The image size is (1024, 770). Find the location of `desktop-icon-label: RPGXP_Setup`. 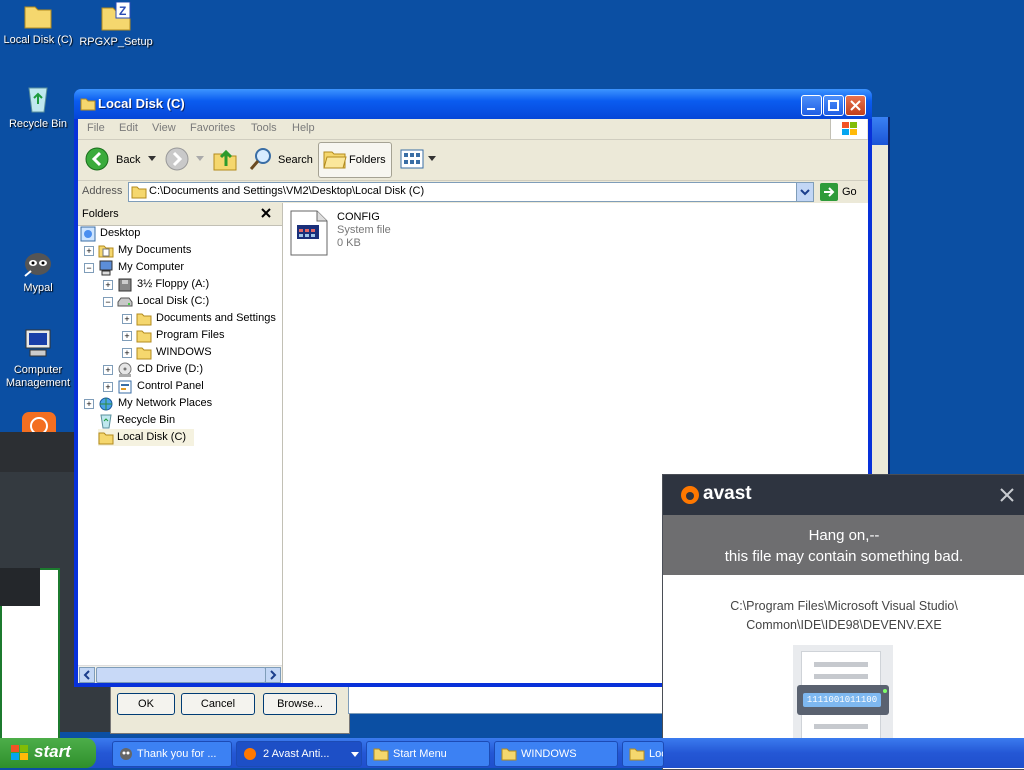

desktop-icon-label: RPGXP_Setup is located at coordinates (116, 42).